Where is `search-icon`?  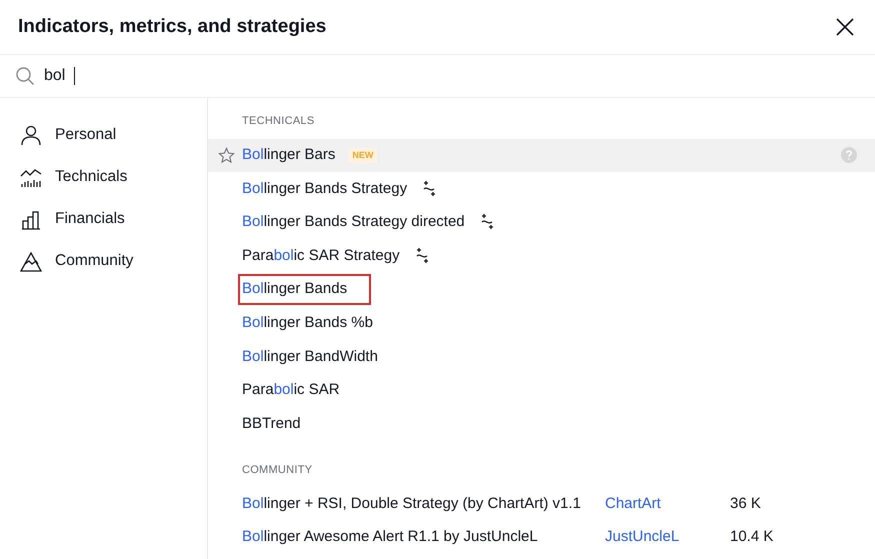
search-icon is located at coordinates (25, 76).